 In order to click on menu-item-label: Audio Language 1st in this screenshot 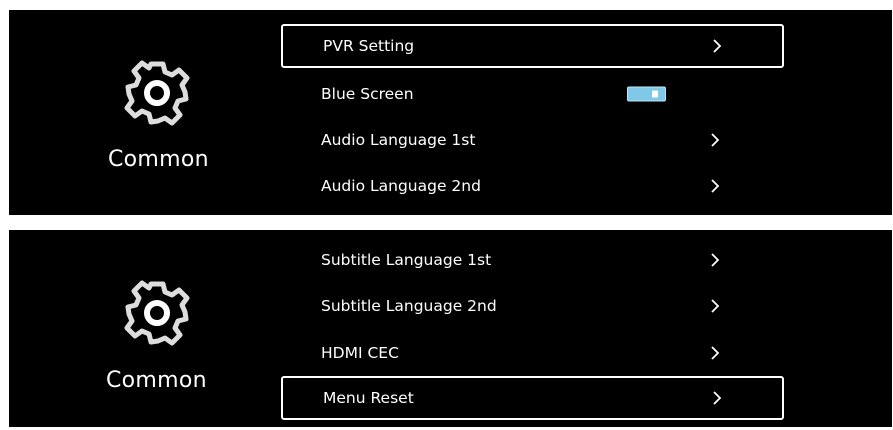, I will do `click(398, 140)`.